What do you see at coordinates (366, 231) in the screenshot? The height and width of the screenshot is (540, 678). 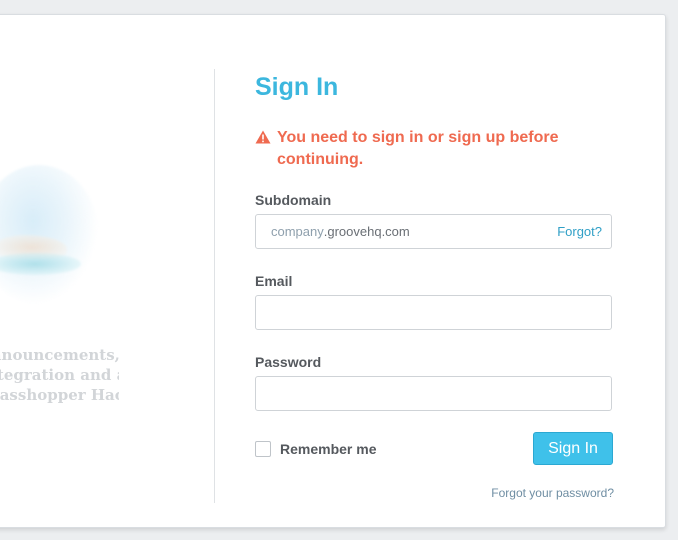 I see `subdomain-suffix: .groovehq.com` at bounding box center [366, 231].